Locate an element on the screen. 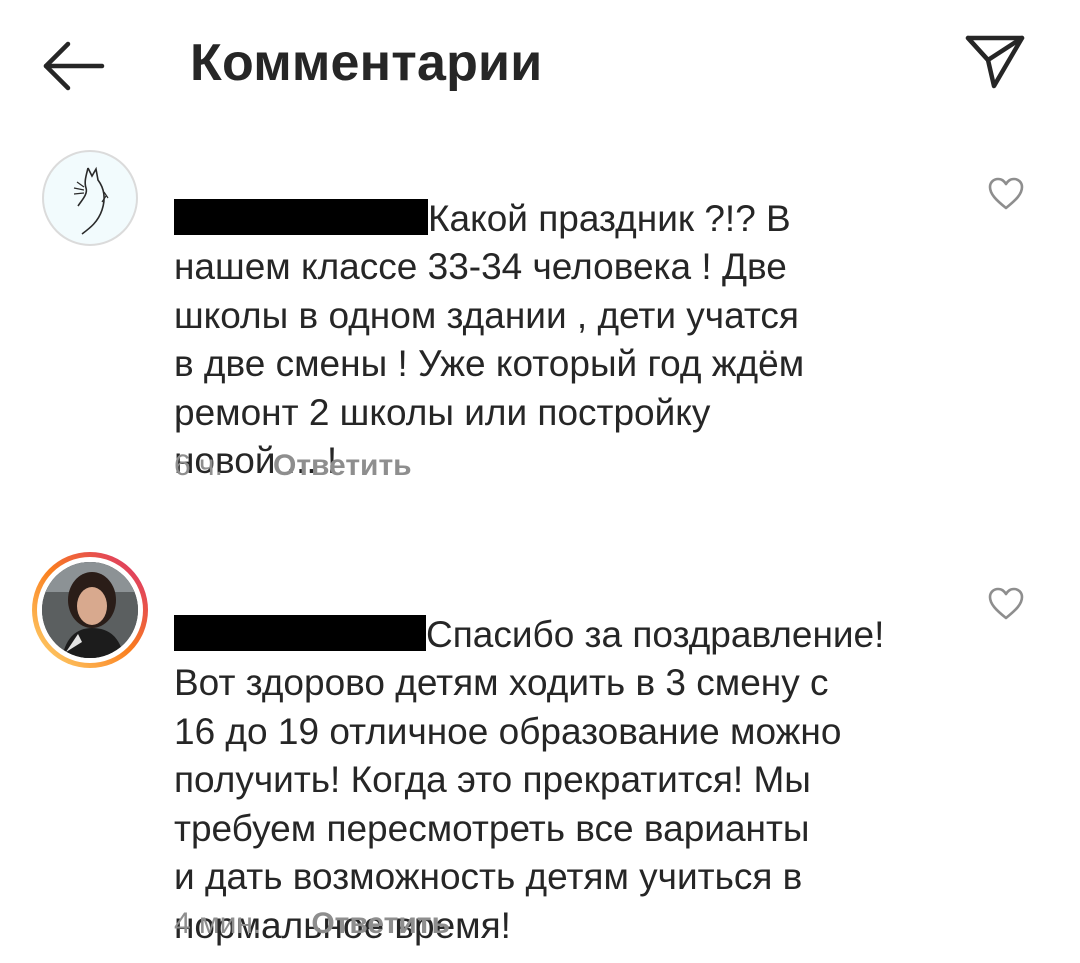 This screenshot has width=1080, height=963. comment-time: 6 ч. is located at coordinates (198, 465).